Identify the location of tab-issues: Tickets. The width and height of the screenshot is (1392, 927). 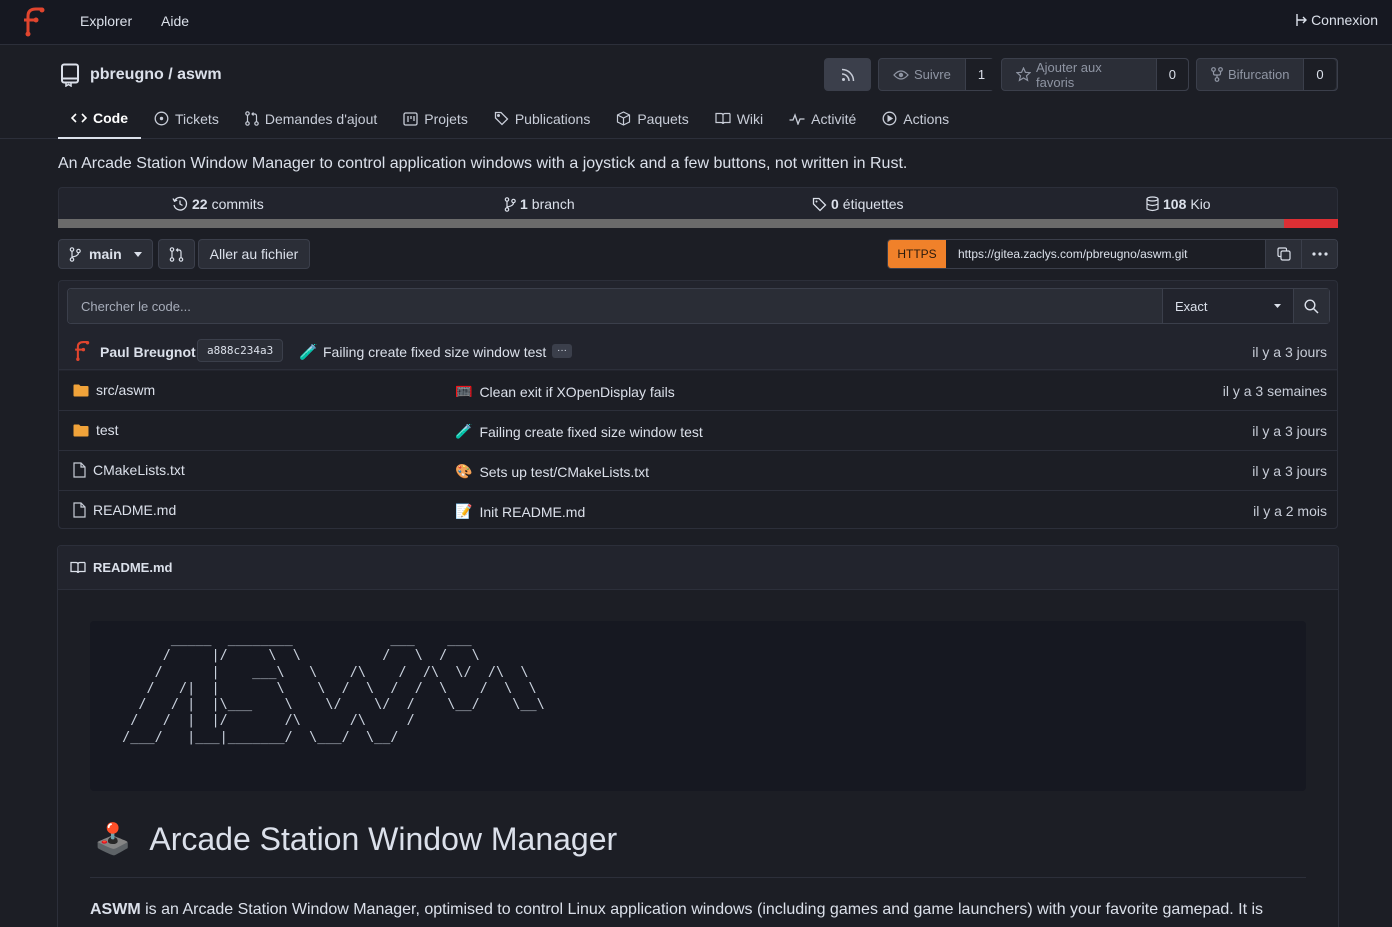
(186, 118).